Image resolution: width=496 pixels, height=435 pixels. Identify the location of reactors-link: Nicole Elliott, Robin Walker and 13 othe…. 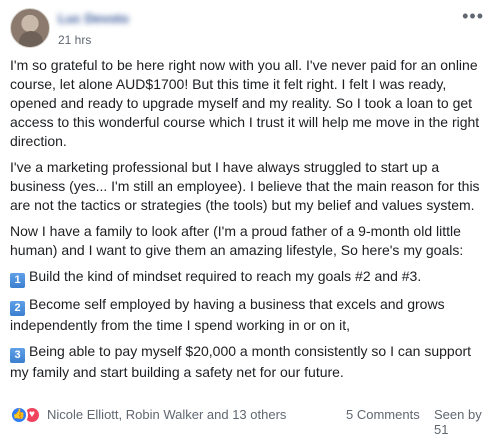
(166, 414).